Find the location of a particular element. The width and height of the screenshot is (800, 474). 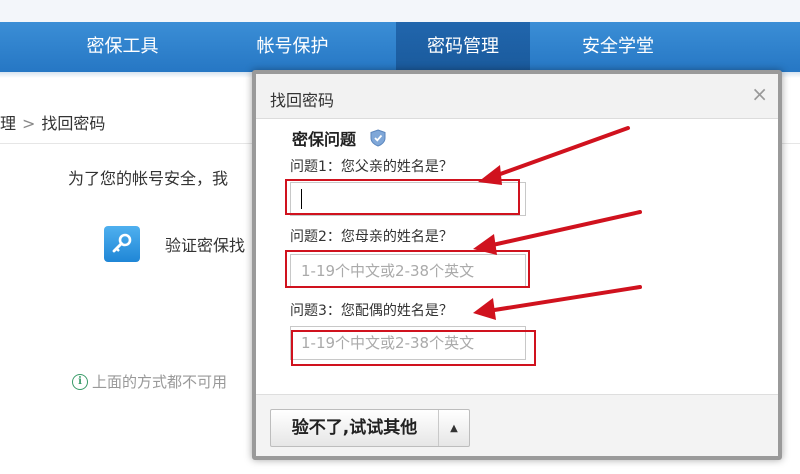

question-2-label: 问题2：您母亲的姓名是？ is located at coordinates (371, 237).